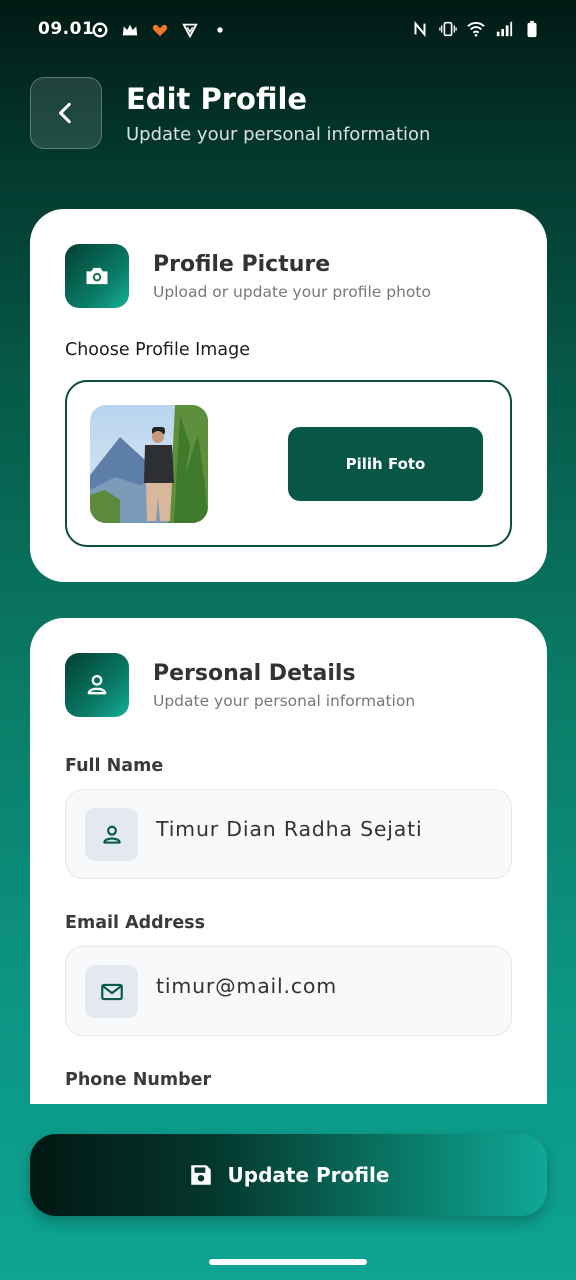 This screenshot has height=1280, width=576. Describe the element at coordinates (217, 99) in the screenshot. I see `page-title: Edit Profile` at that location.